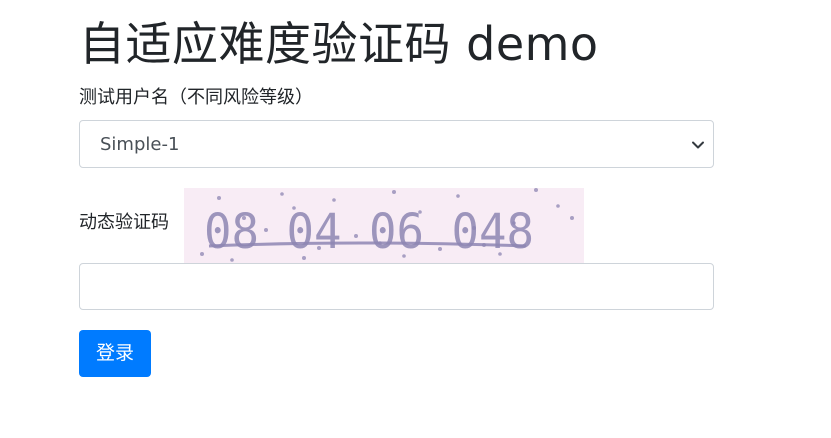  What do you see at coordinates (339, 44) in the screenshot?
I see `page-title: 自适应难度验证码 demo` at bounding box center [339, 44].